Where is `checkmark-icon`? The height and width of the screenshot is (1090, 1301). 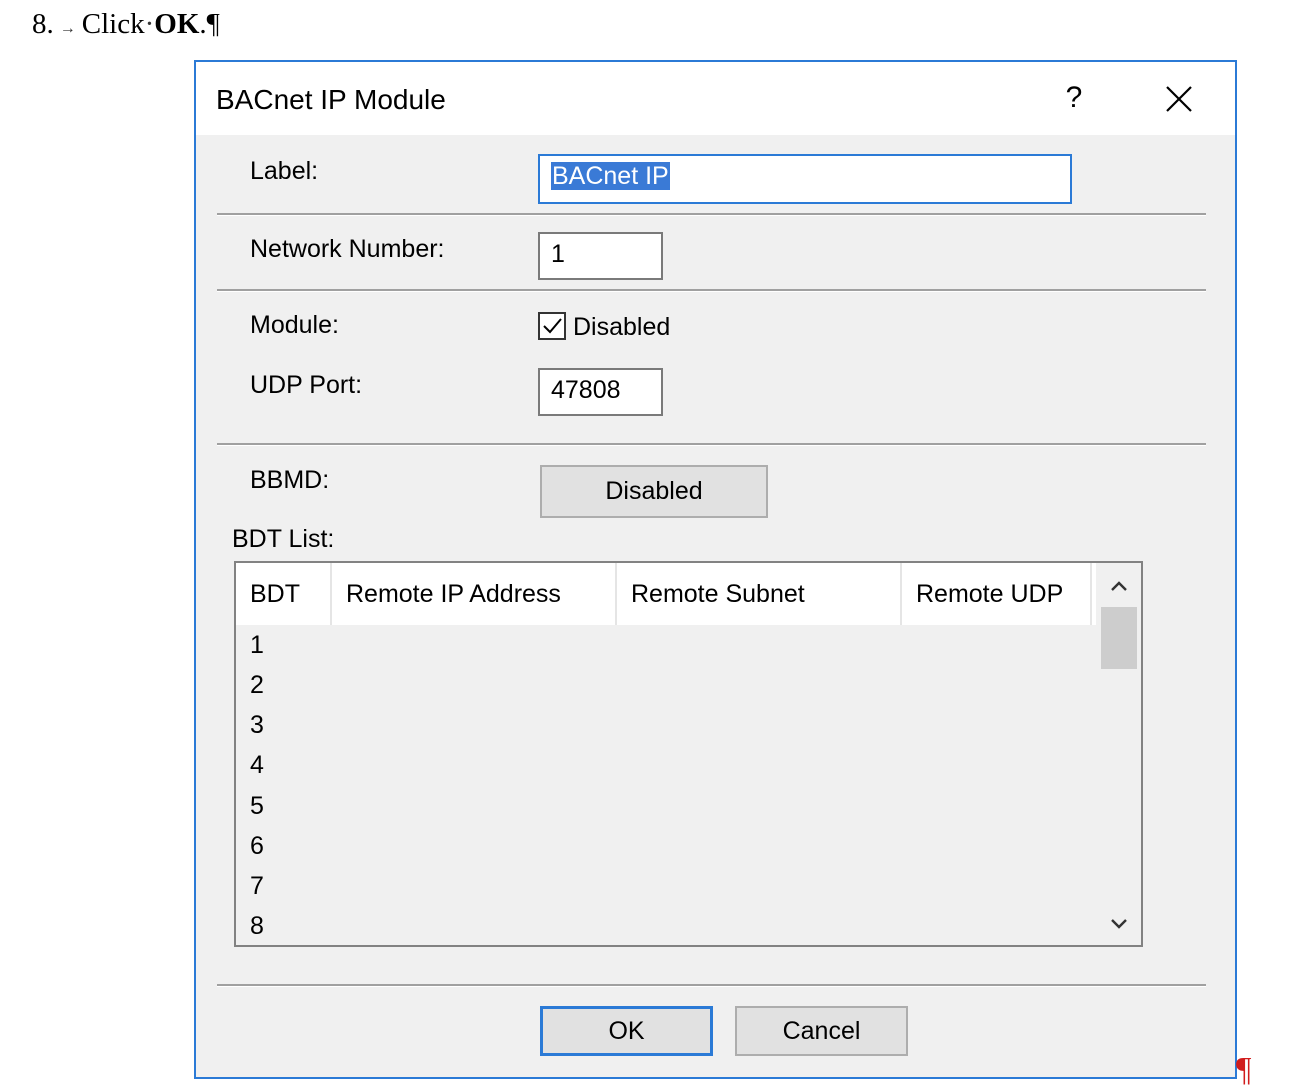
checkmark-icon is located at coordinates (552, 326).